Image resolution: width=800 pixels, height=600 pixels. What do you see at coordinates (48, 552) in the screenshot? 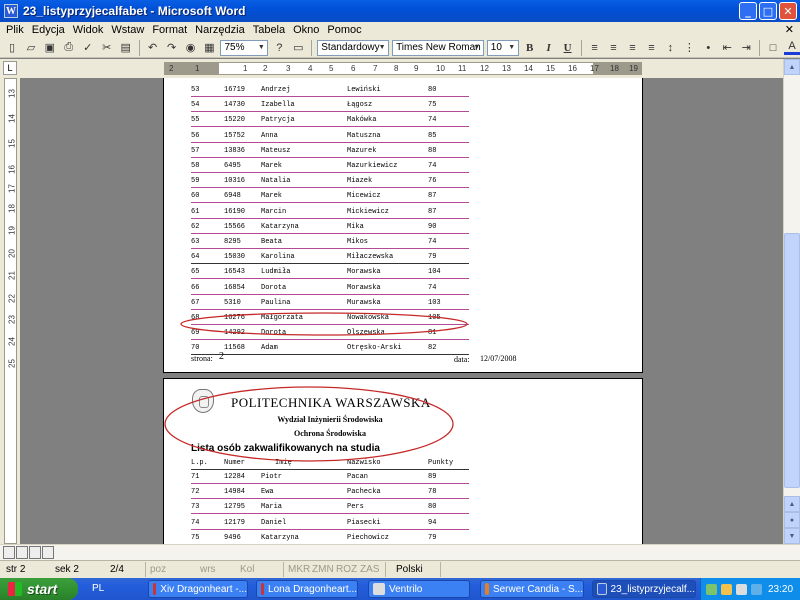
I see `outline-view-icon` at bounding box center [48, 552].